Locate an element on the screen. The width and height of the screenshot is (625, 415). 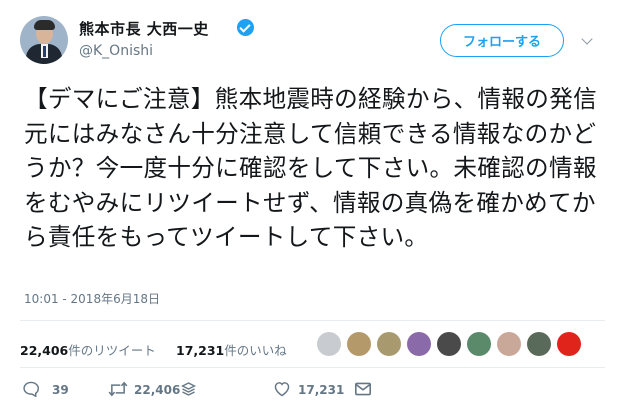
heart-icon is located at coordinates (282, 389).